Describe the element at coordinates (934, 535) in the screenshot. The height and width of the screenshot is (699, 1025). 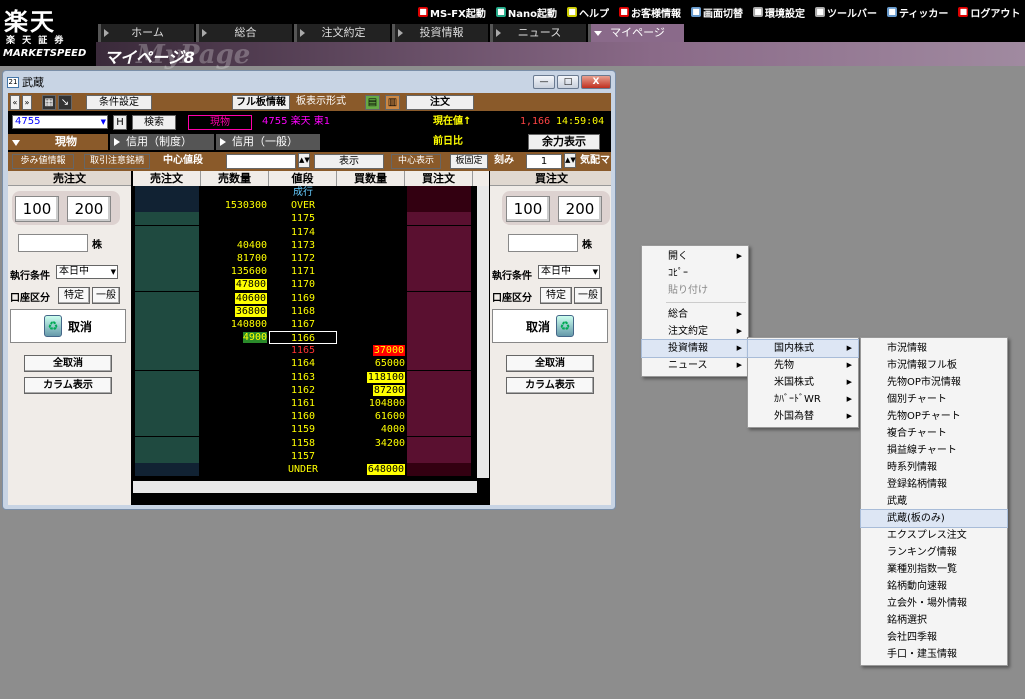
I see `menu3-item-11: エクスプレス注文` at that location.